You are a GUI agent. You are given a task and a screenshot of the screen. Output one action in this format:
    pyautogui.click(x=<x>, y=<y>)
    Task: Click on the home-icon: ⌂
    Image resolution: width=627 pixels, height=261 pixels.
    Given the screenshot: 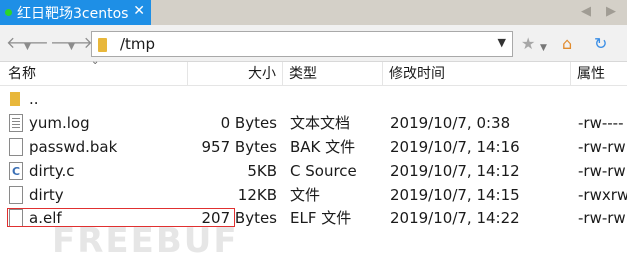 What is the action you would take?
    pyautogui.click(x=567, y=44)
    